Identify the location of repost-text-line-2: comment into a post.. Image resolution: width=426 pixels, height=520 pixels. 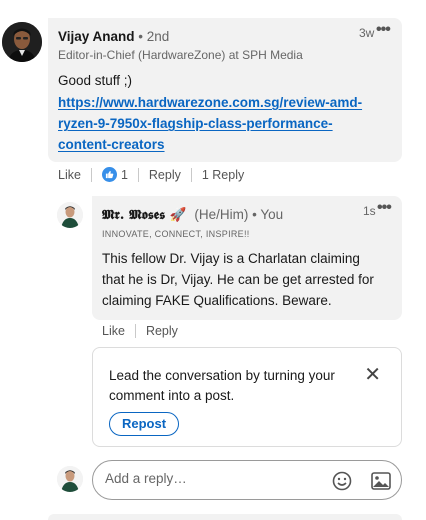
(172, 395).